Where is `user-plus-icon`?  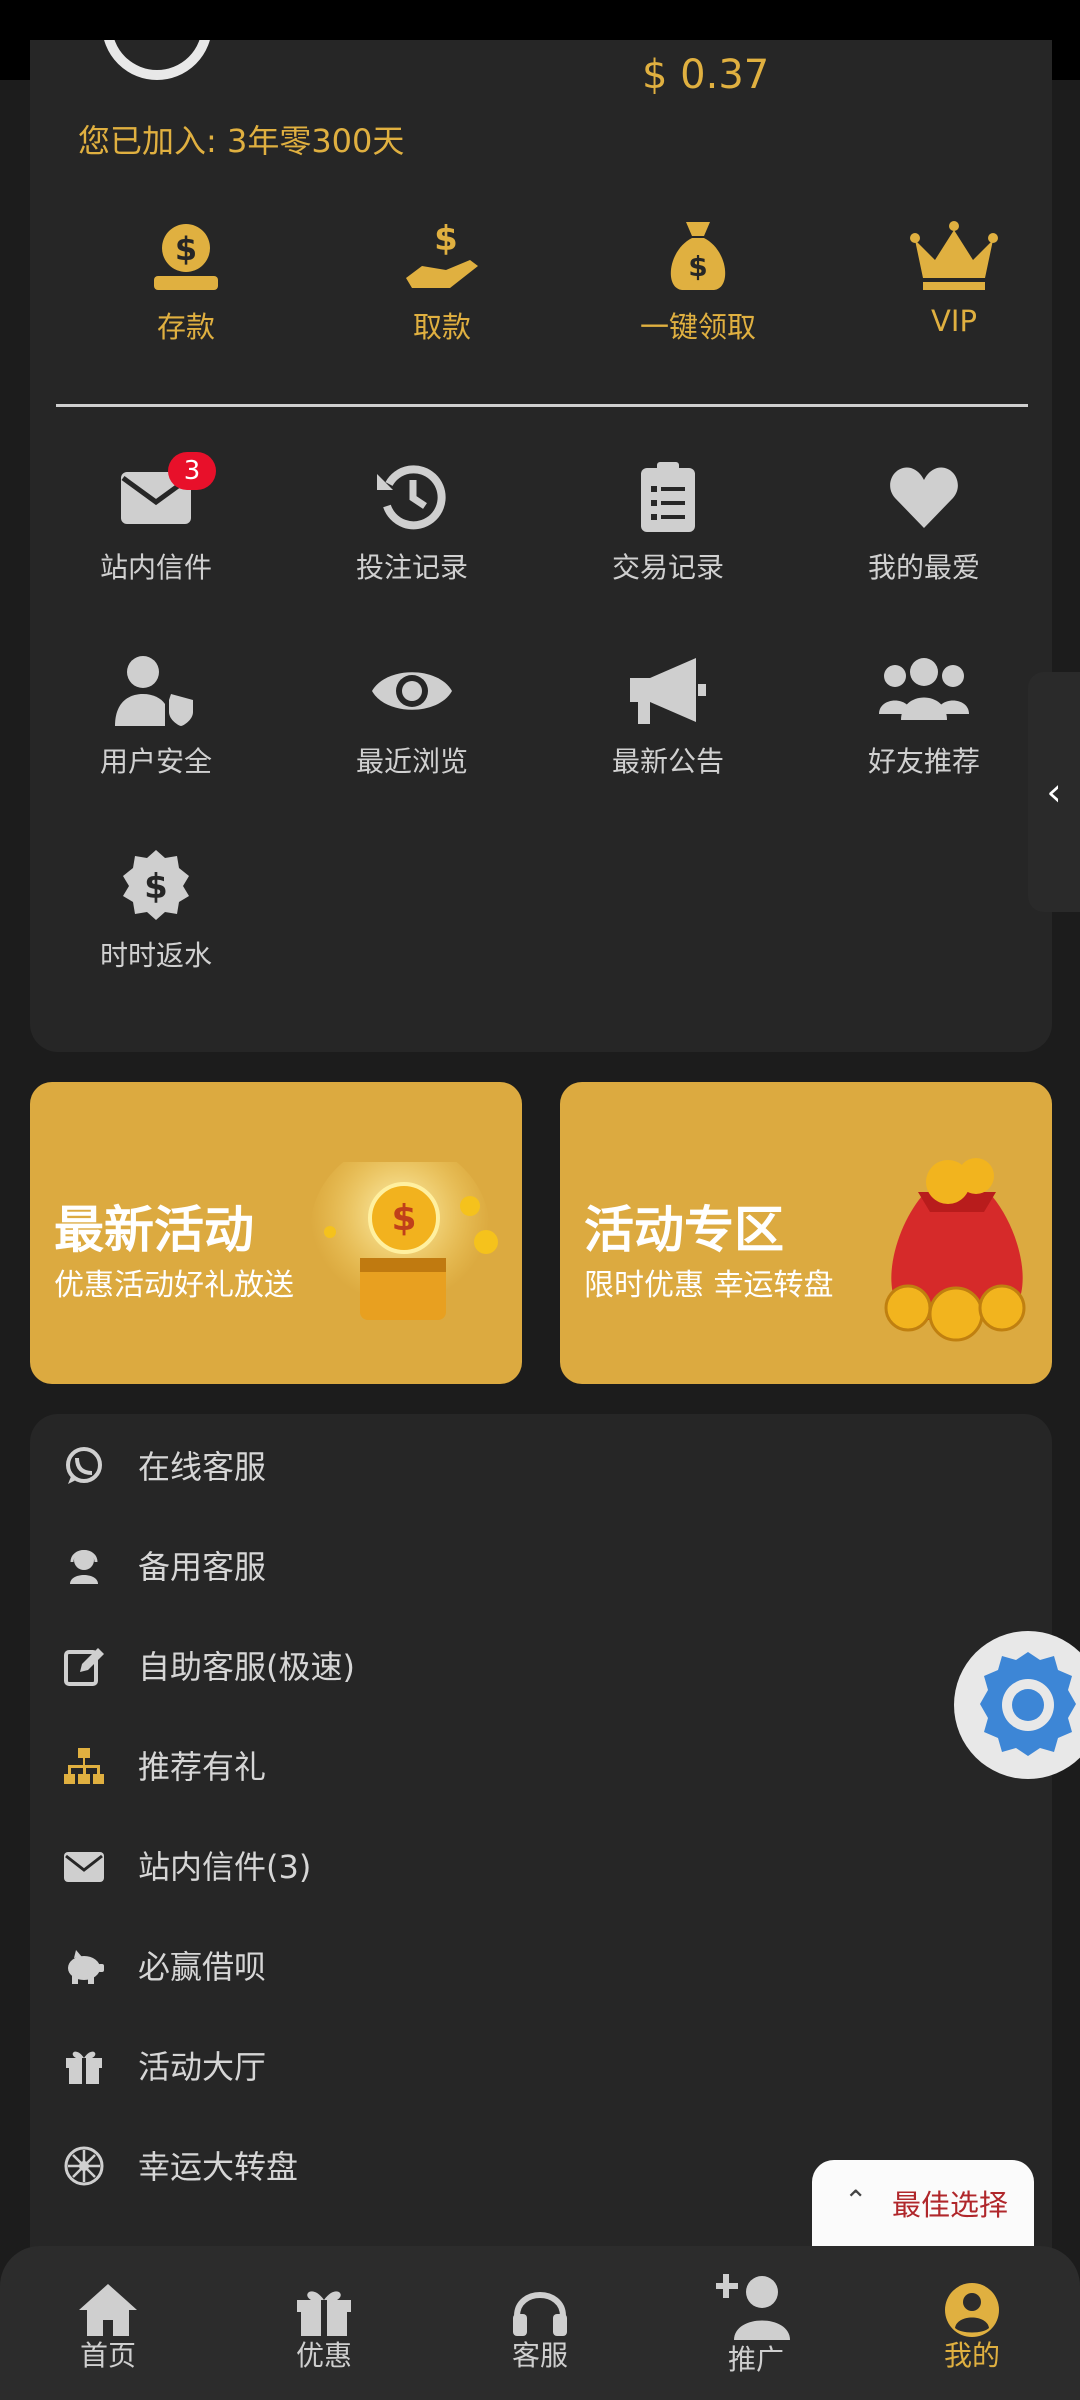 user-plus-icon is located at coordinates (753, 2307).